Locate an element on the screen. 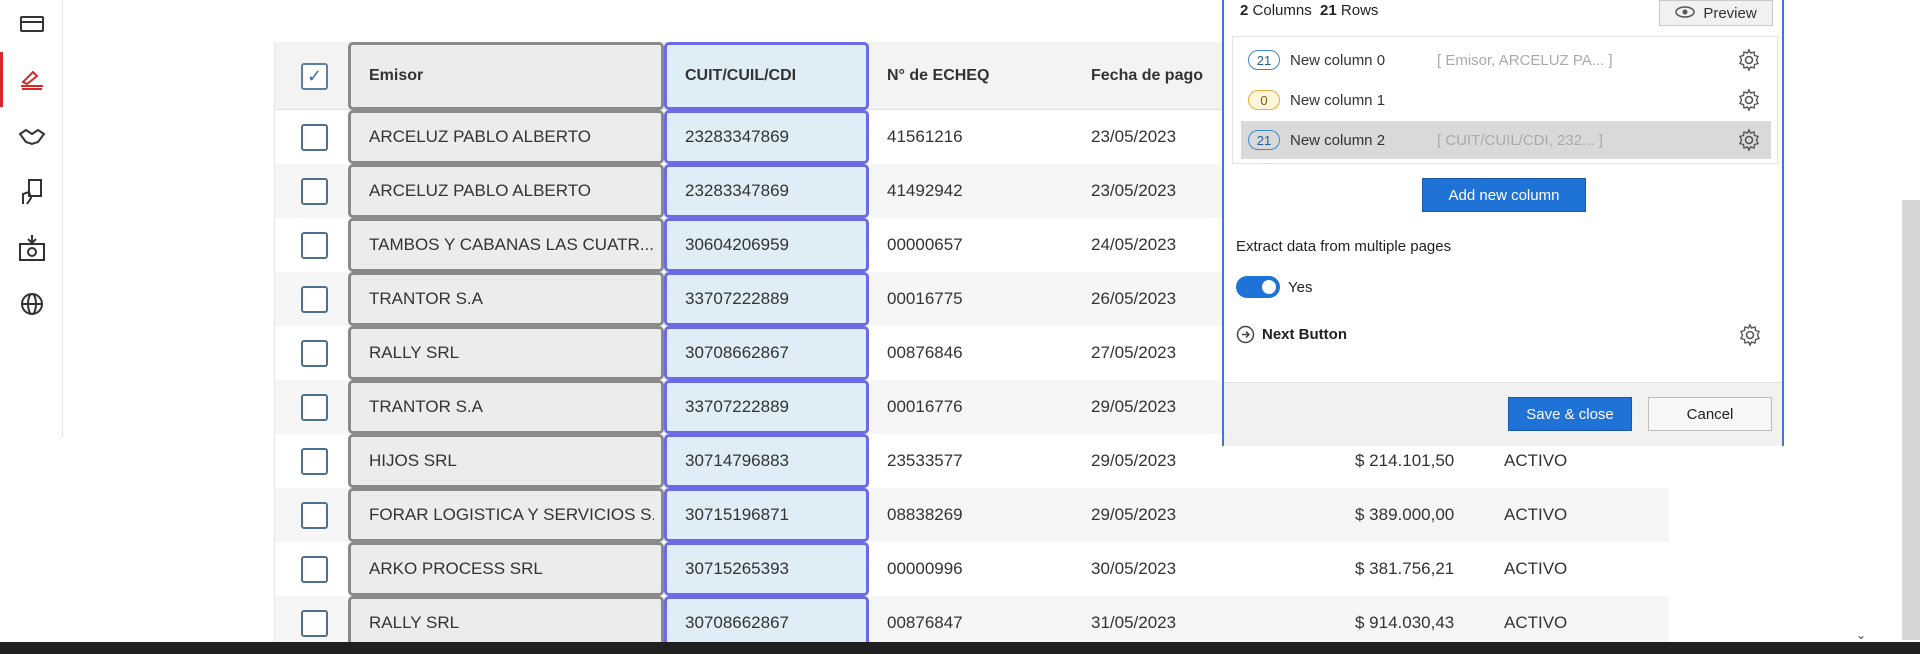  cancel-button: Cancel is located at coordinates (1710, 414).